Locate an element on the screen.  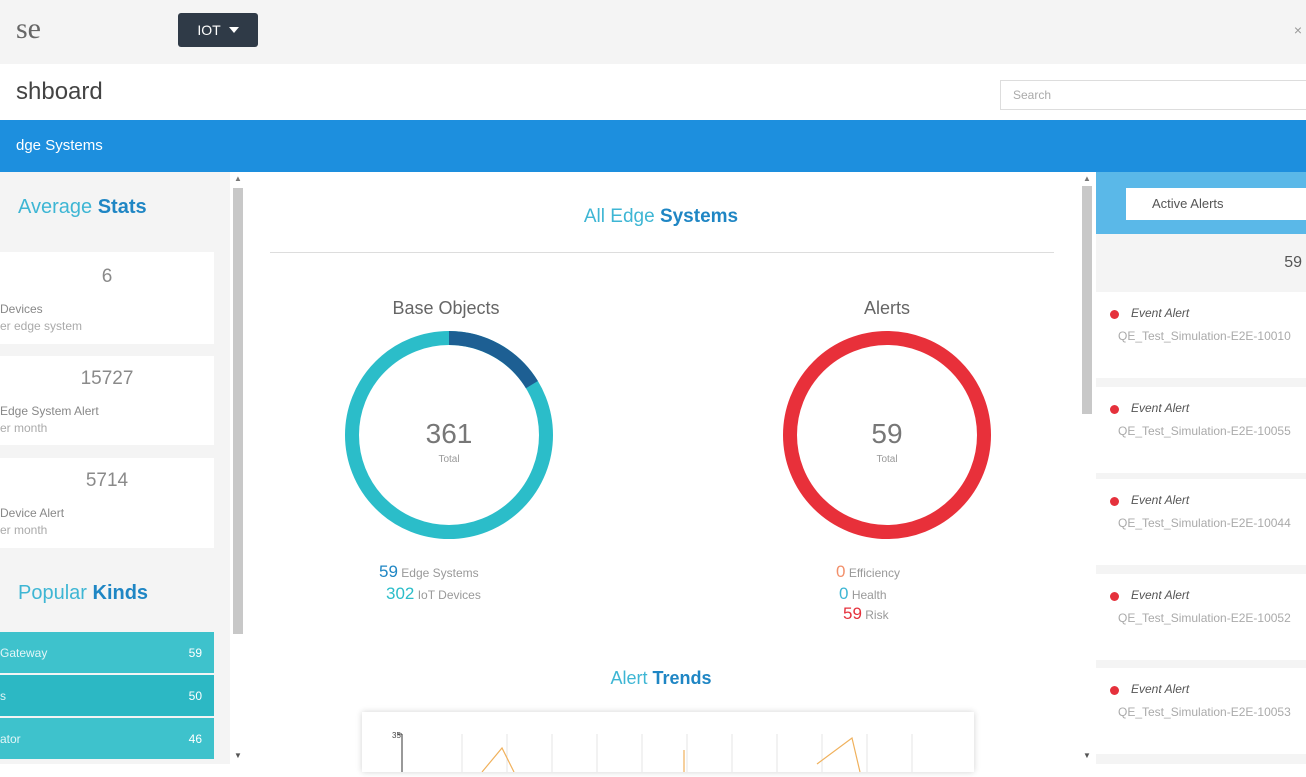
alert-trends-title: Alert Trends is located at coordinates (661, 678).